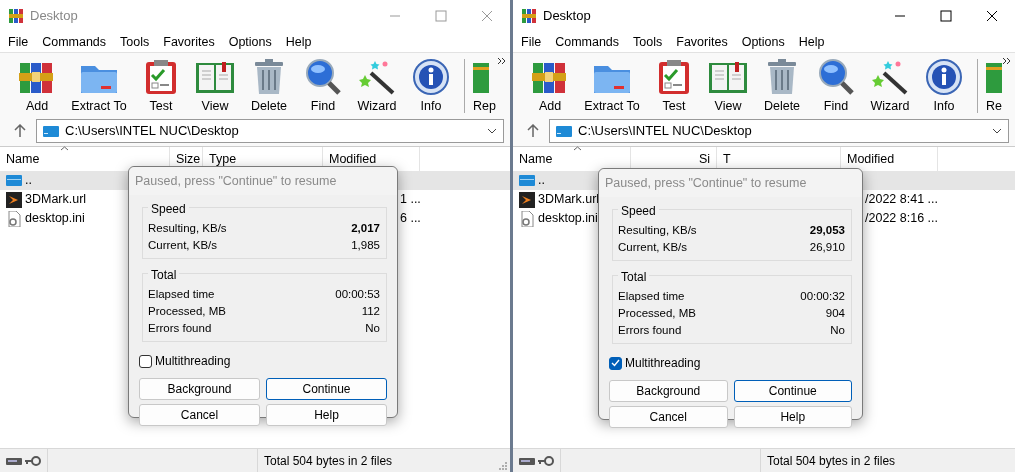 This screenshot has height=472, width=1015. What do you see at coordinates (822, 296) in the screenshot?
I see `stat-value: 00:00:32` at bounding box center [822, 296].